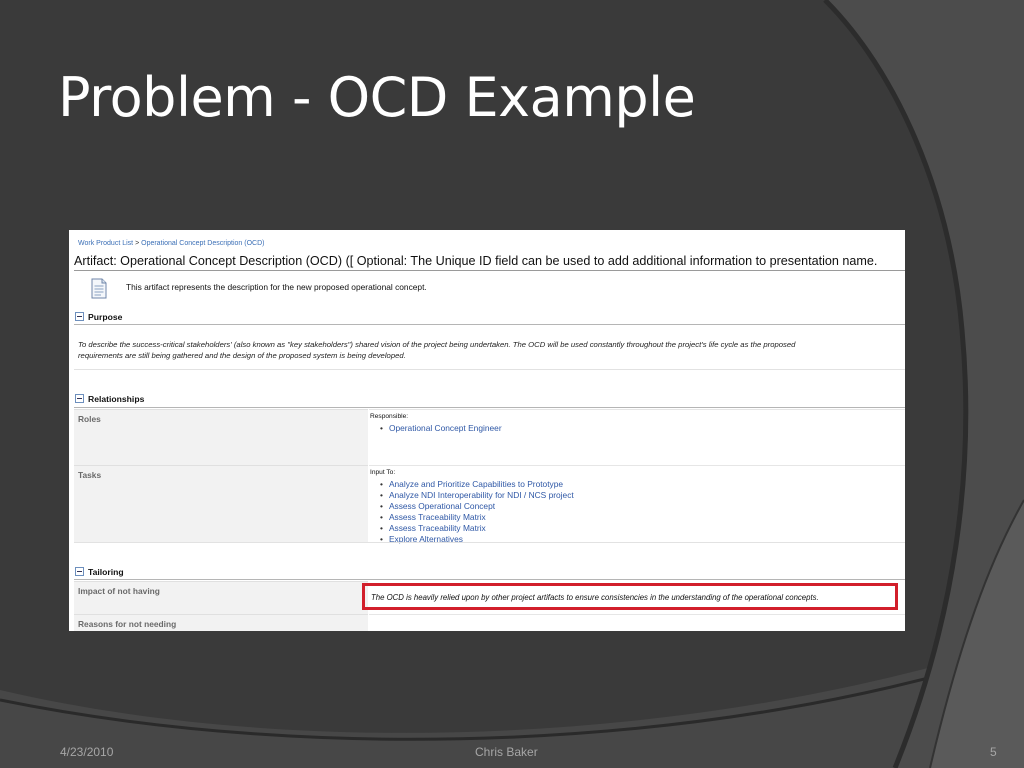 This screenshot has width=1024, height=768. What do you see at coordinates (87, 752) in the screenshot?
I see `footer-date: 4/23/2010` at bounding box center [87, 752].